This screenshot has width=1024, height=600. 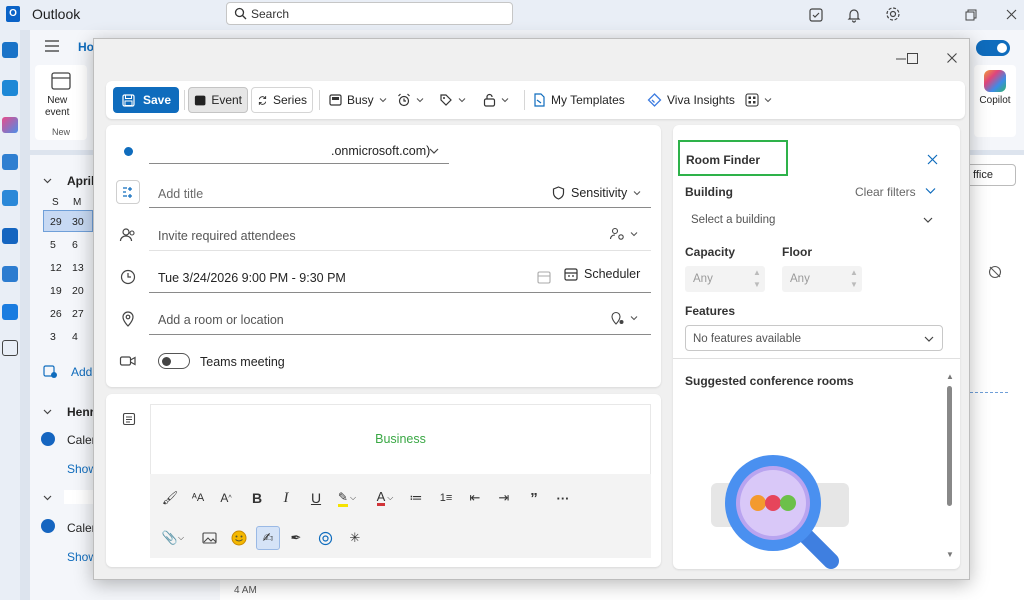 I want to click on more-options-icon: ···, so click(x=563, y=498).